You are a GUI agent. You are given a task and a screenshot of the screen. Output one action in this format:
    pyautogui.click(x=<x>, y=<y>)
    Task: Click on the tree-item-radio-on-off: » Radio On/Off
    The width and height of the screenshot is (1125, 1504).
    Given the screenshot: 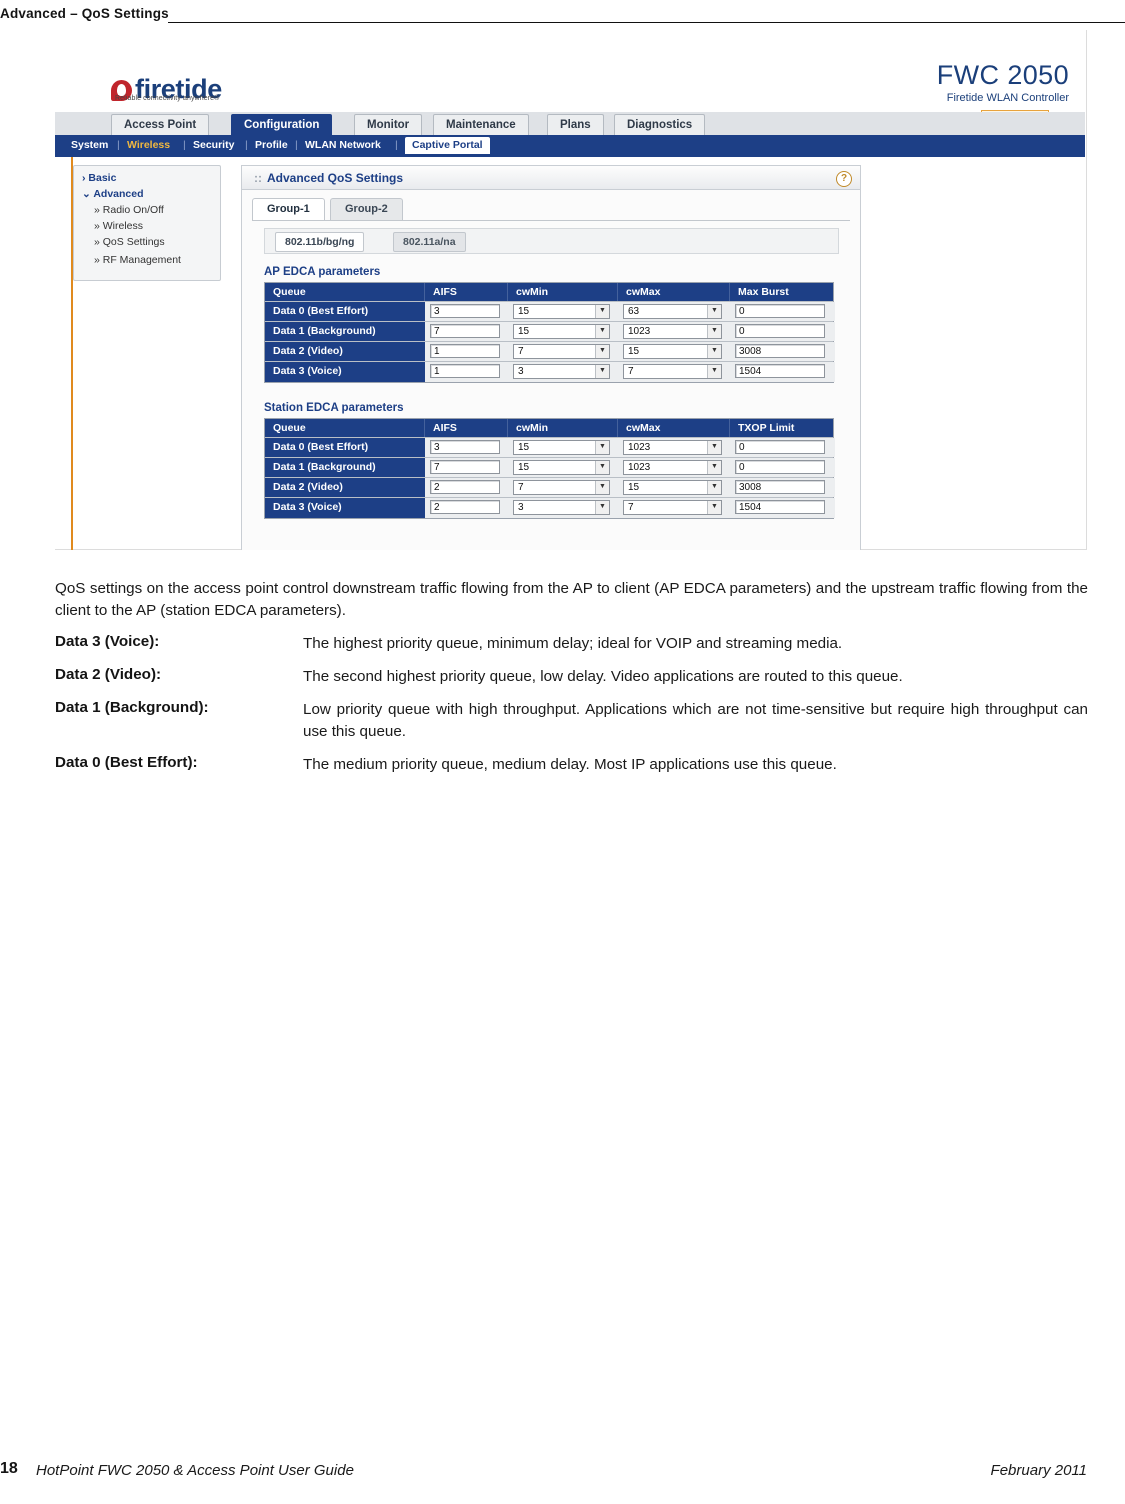 What is the action you would take?
    pyautogui.click(x=129, y=210)
    